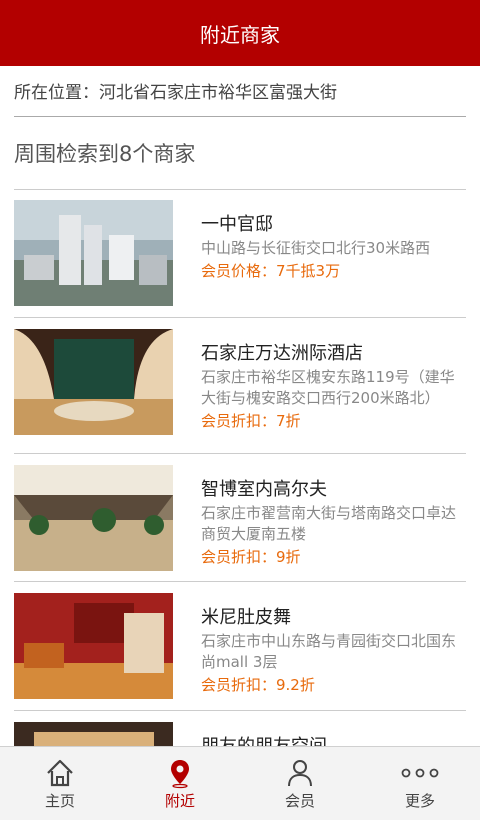 The width and height of the screenshot is (480, 820). What do you see at coordinates (179, 801) in the screenshot?
I see `tab-label: 附近` at bounding box center [179, 801].